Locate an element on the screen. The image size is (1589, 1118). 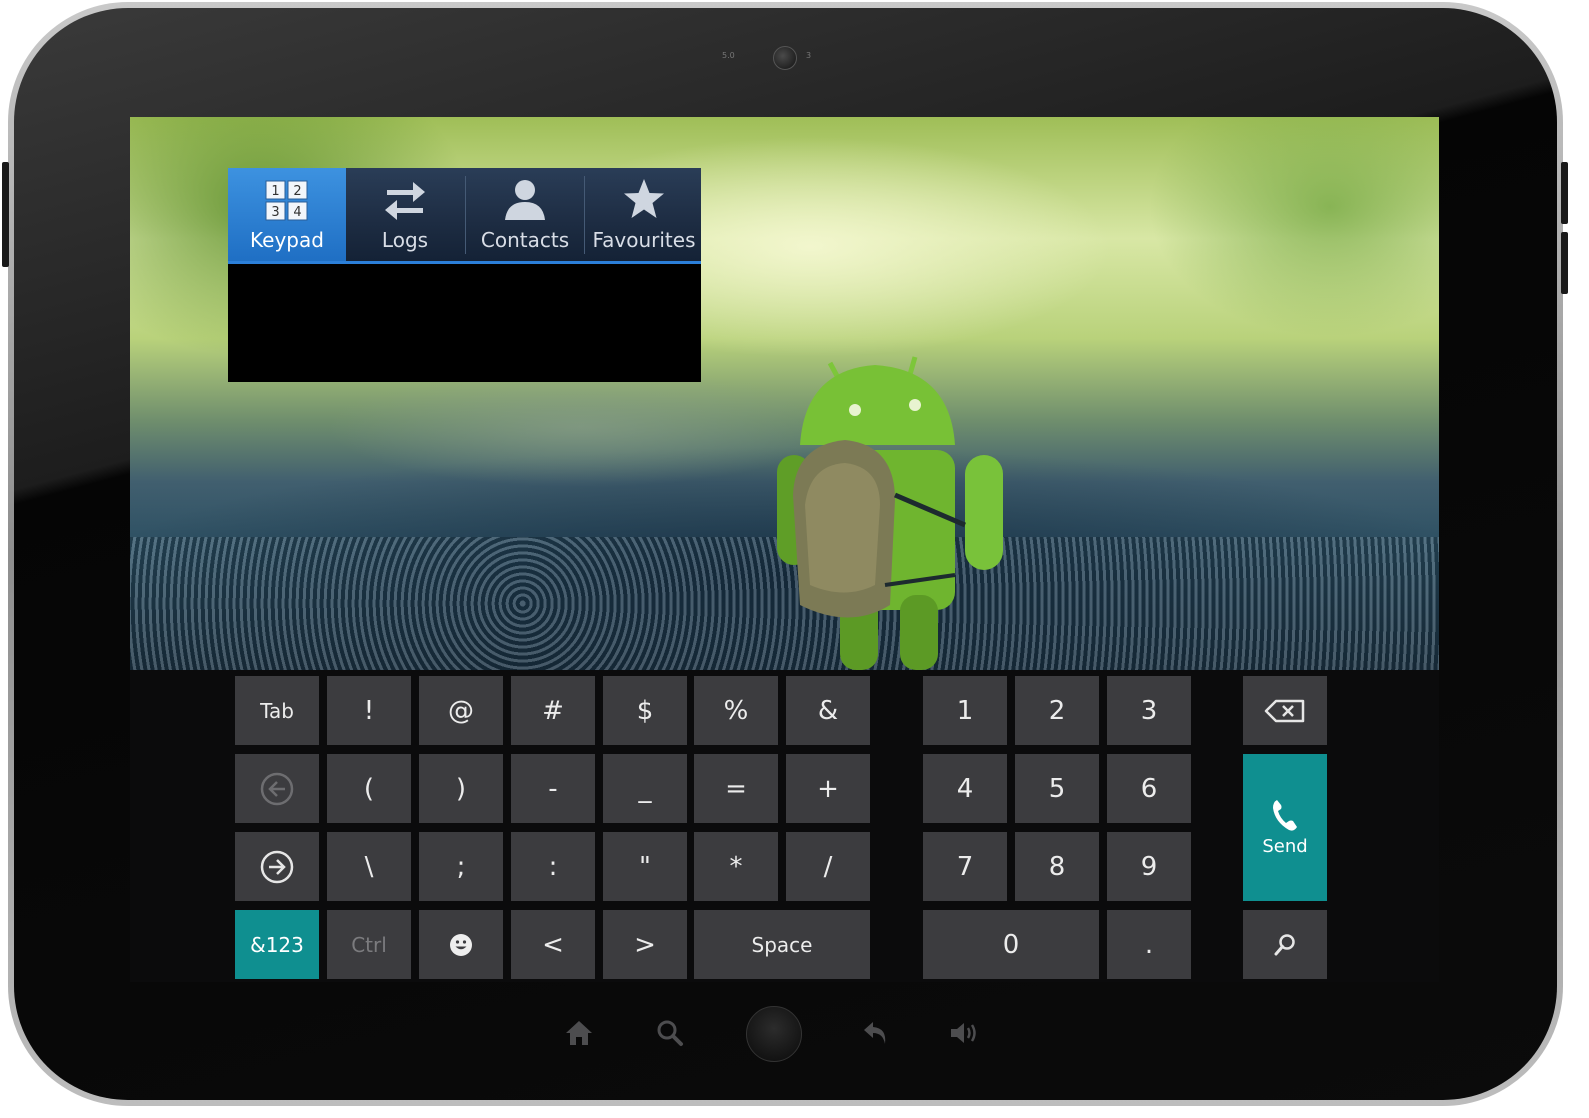
numpad-key-6: 6 is located at coordinates (1149, 788).